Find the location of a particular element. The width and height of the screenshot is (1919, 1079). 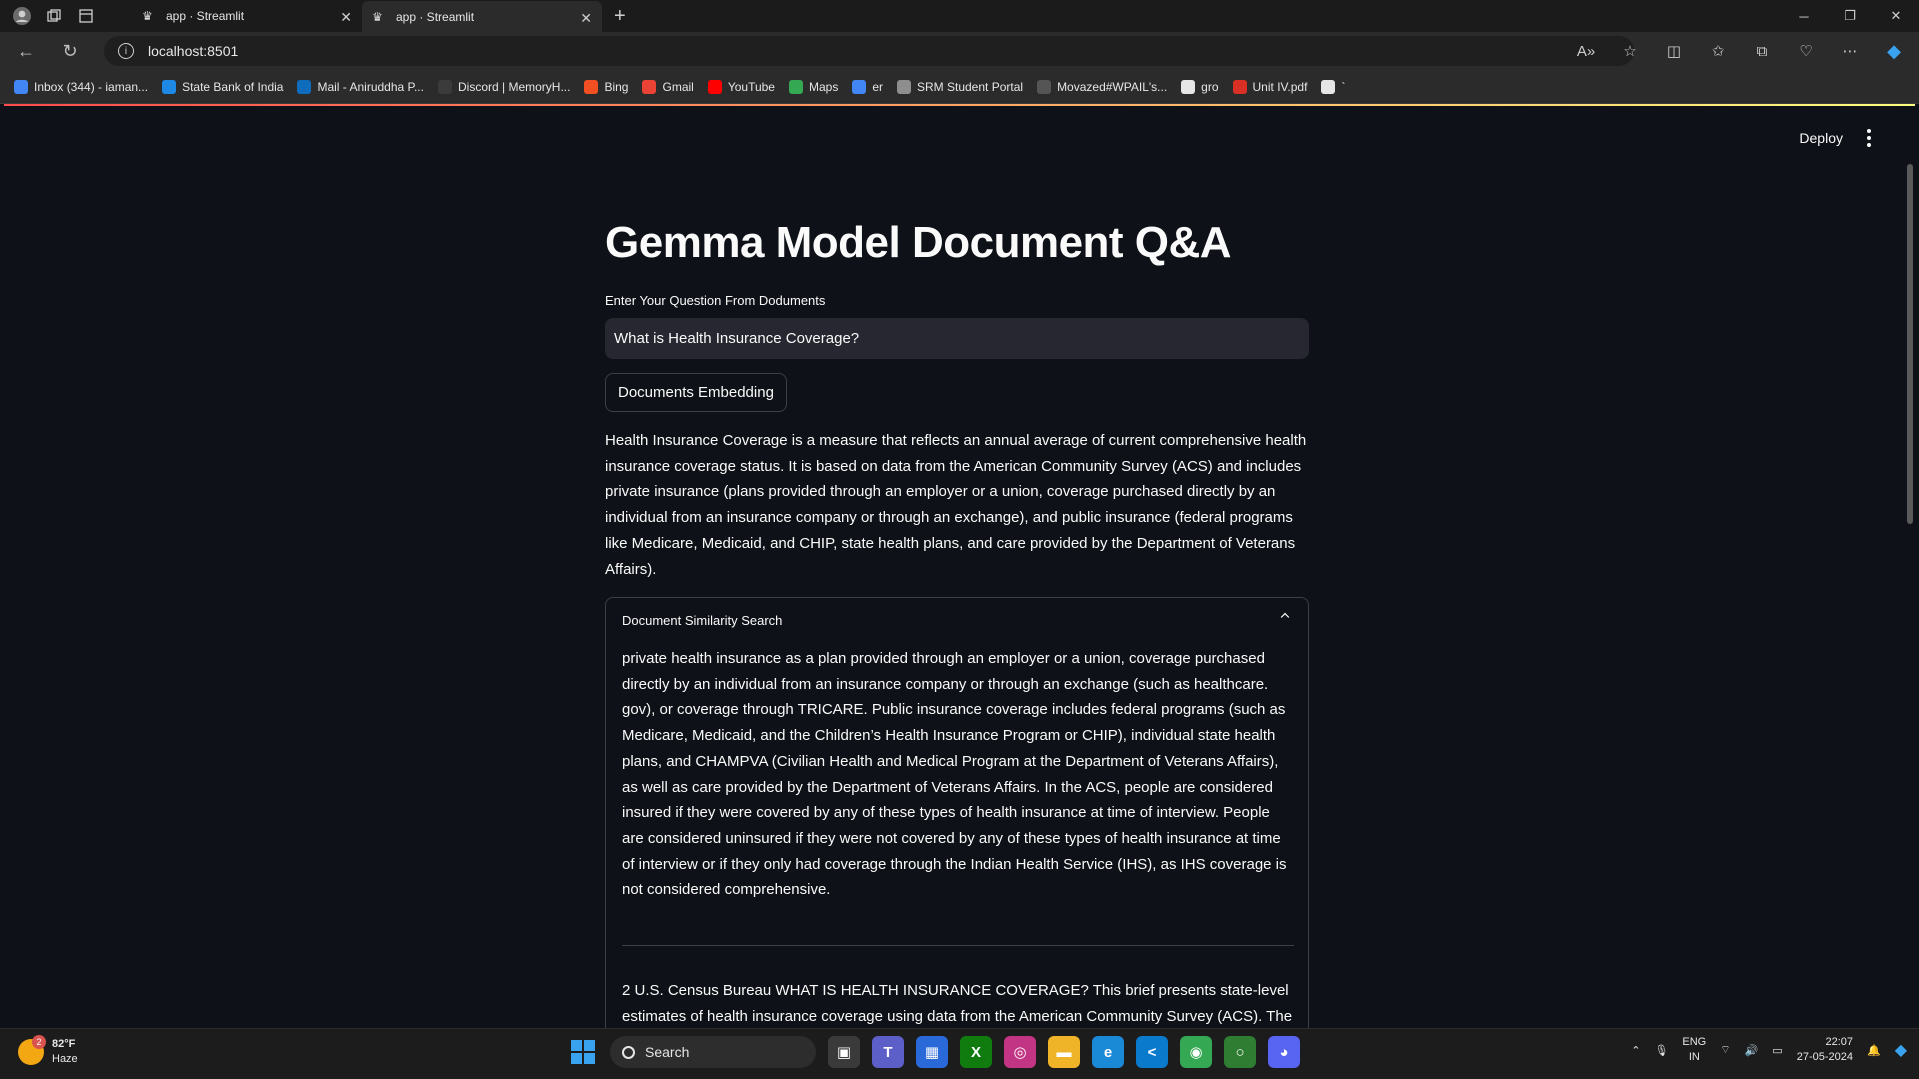

microphone-icon: 🎙 is located at coordinates (1661, 1050).